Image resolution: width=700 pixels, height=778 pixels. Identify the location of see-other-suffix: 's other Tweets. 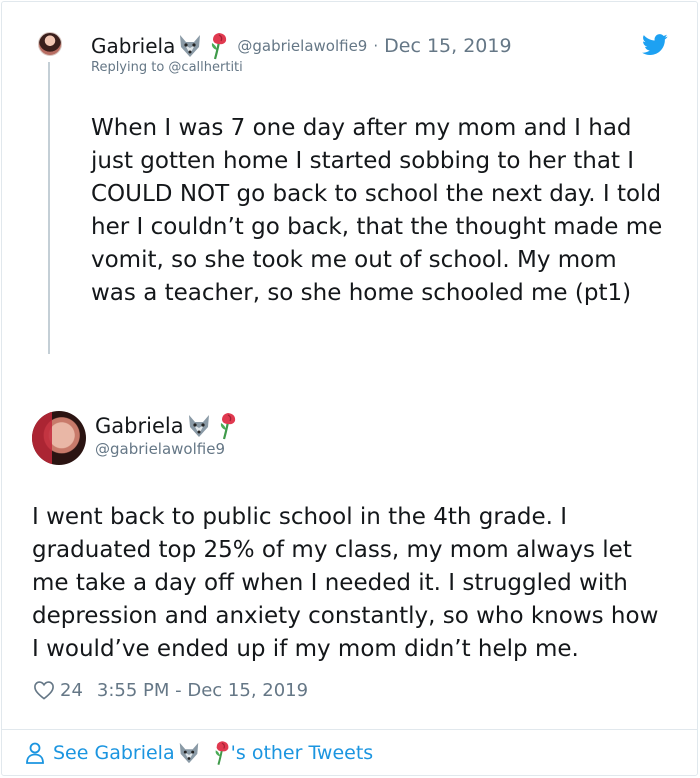
(302, 753).